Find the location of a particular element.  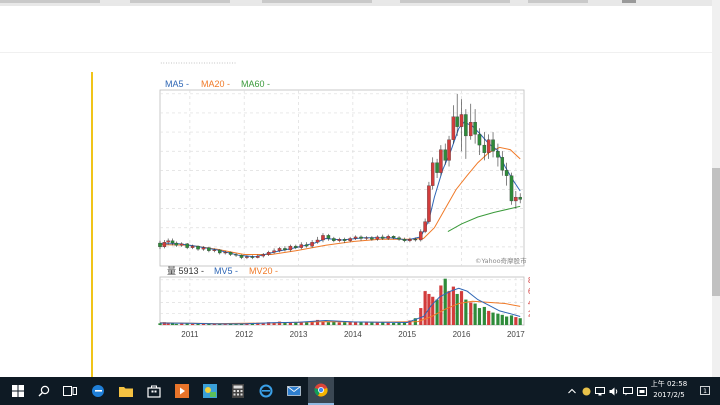

internet-explorer-icon is located at coordinates (266, 391).